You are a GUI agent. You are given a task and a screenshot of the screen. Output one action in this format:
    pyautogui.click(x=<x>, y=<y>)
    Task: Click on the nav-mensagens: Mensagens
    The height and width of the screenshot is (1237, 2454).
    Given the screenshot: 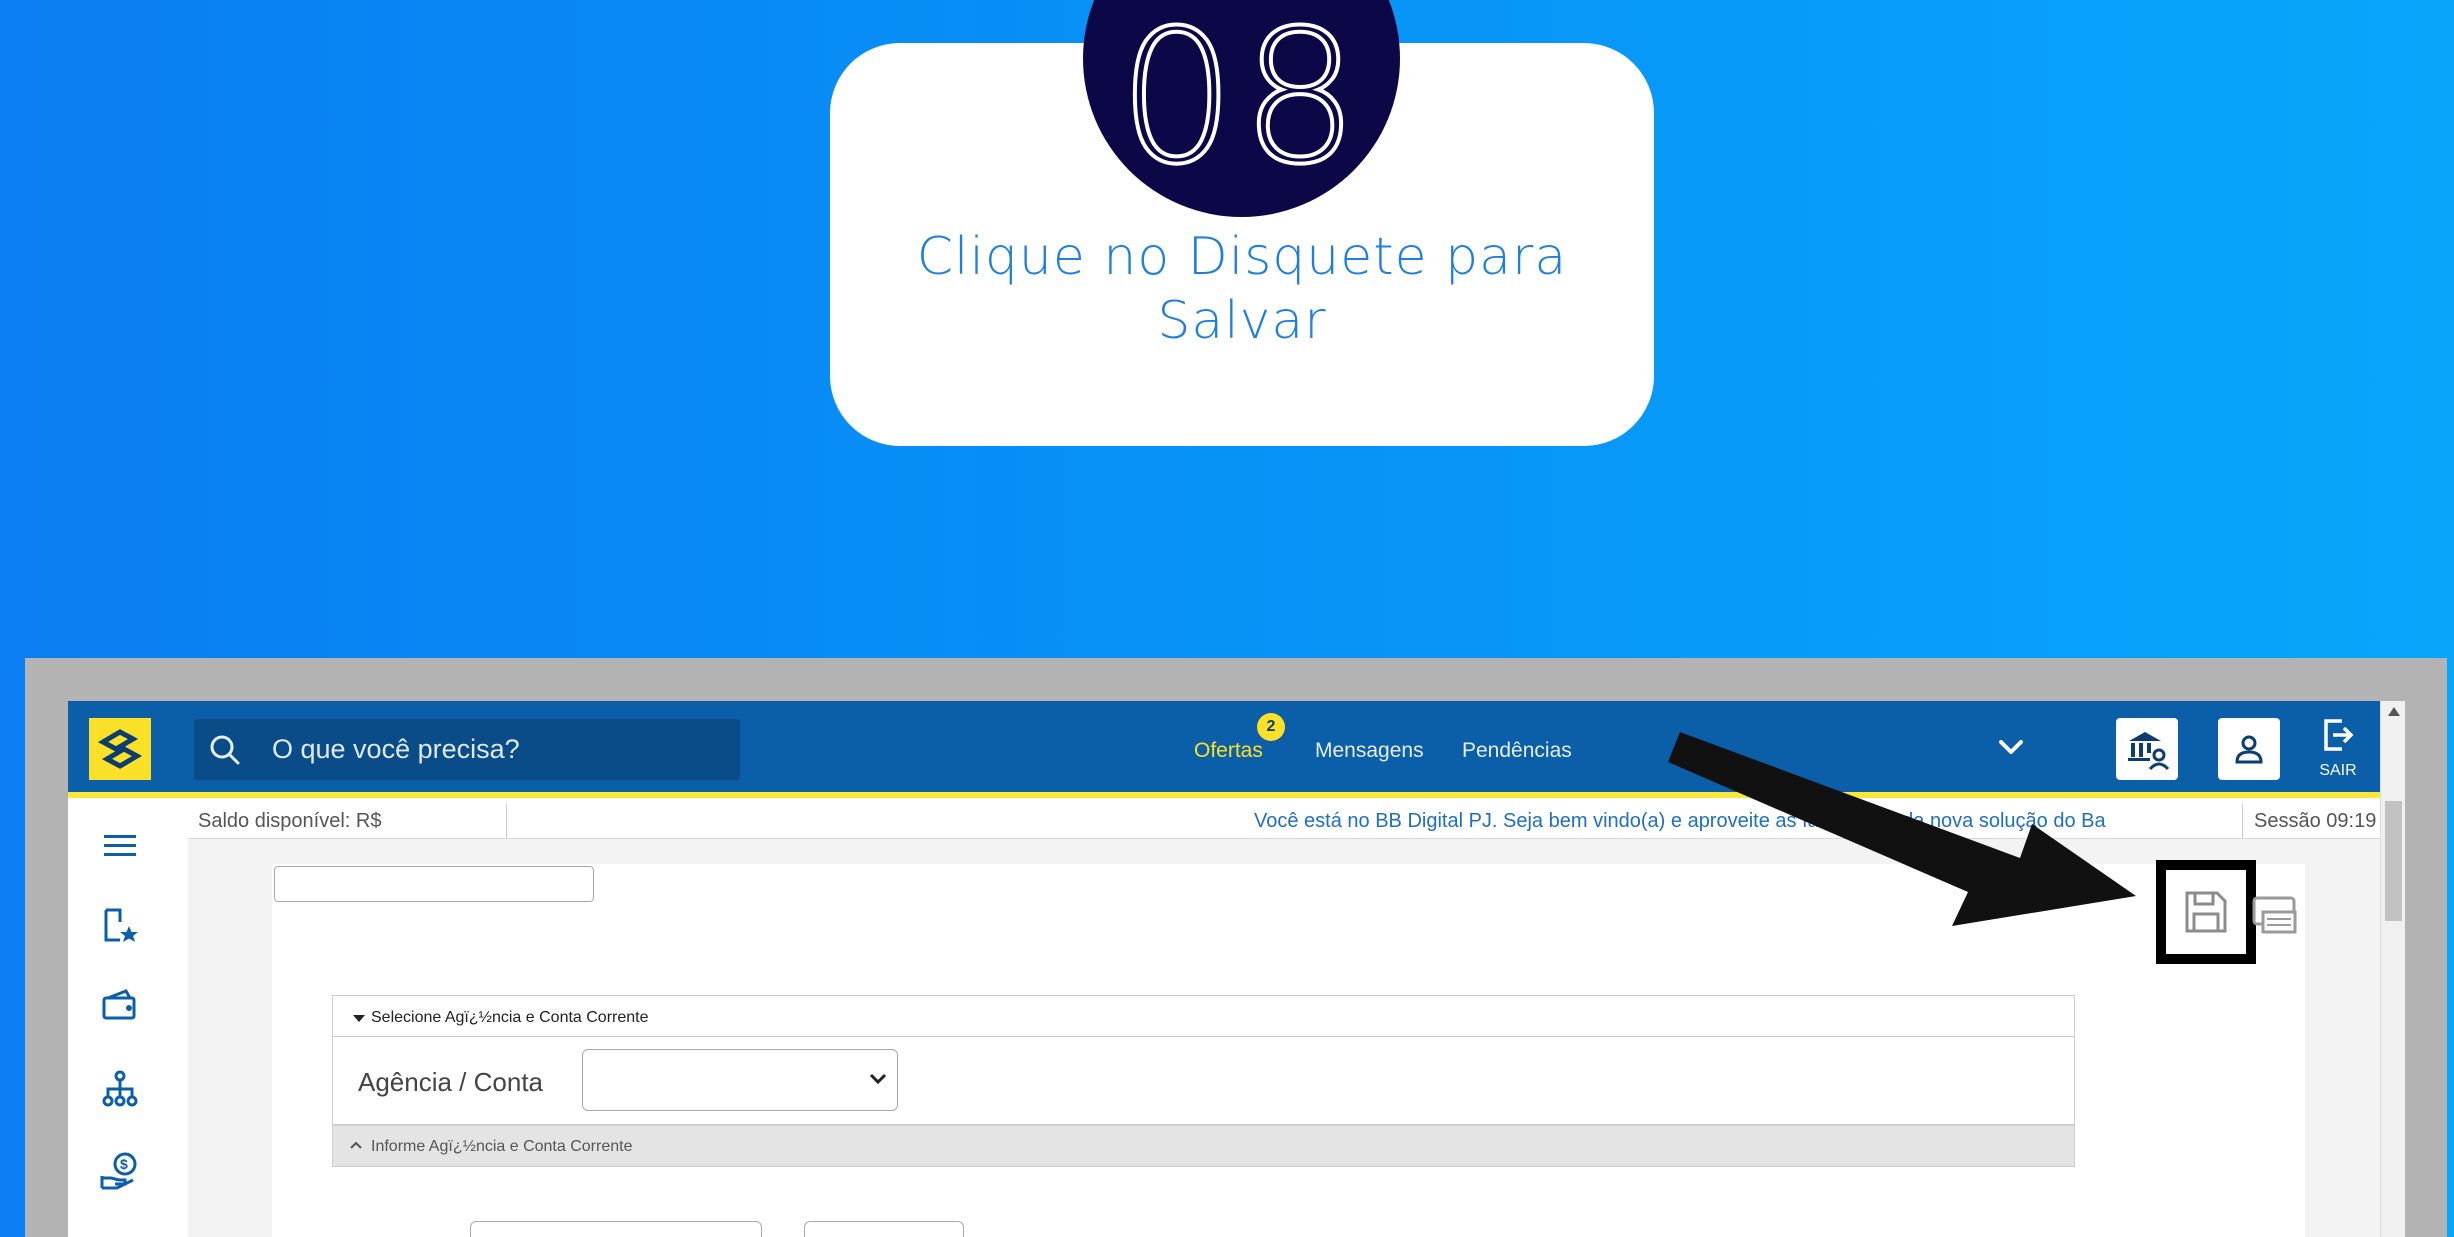 What is the action you would take?
    pyautogui.click(x=1369, y=751)
    